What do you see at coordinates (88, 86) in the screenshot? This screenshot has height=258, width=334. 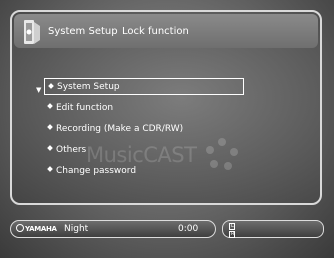 I see `menu-item-label: System Setup` at bounding box center [88, 86].